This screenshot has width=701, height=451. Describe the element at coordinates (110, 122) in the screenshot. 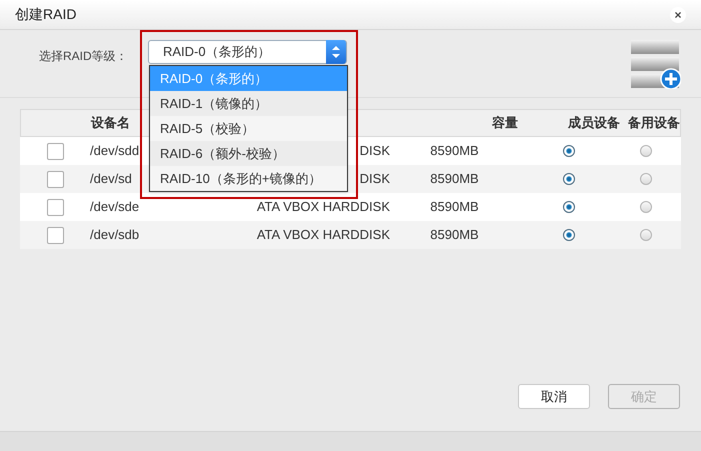

I see `column-header: 设备名` at that location.